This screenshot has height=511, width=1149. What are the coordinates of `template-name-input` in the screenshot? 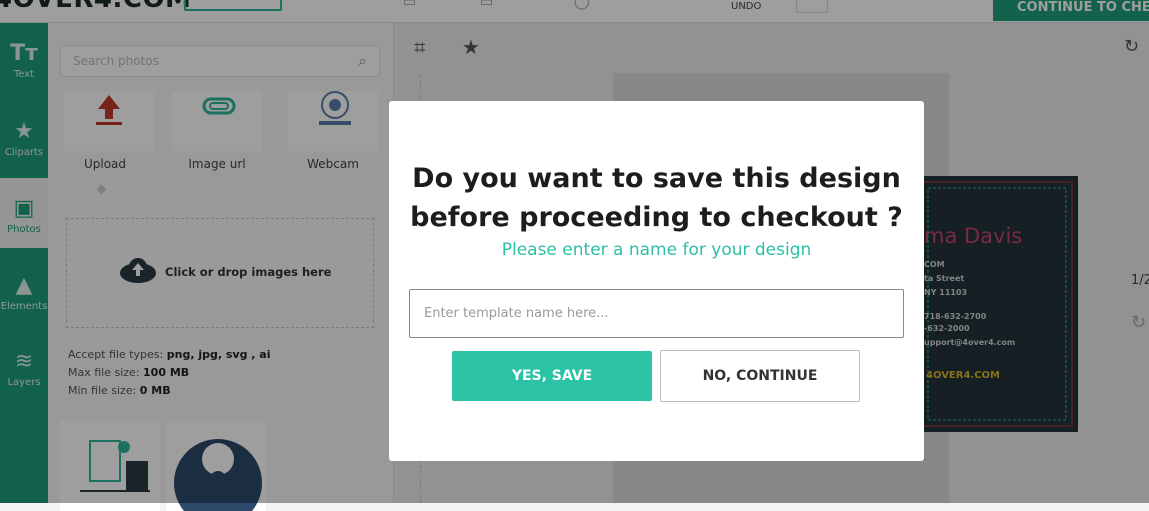 It's located at (656, 313).